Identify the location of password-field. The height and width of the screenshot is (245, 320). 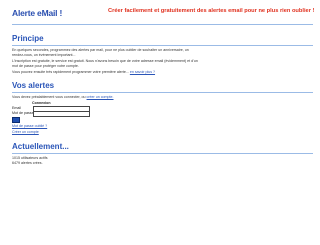
(61, 114).